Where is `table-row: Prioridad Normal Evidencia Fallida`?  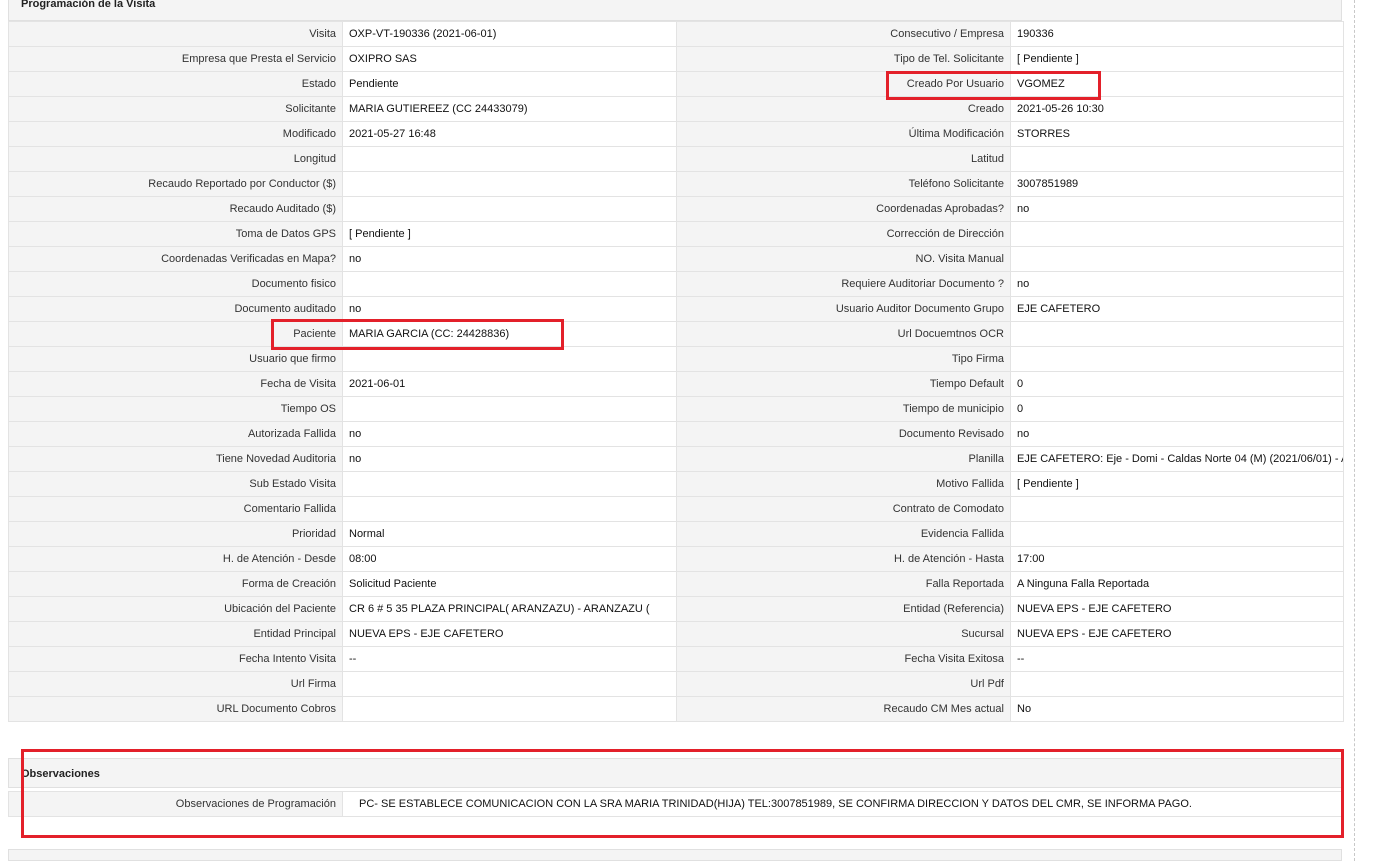
table-row: Prioridad Normal Evidencia Fallida is located at coordinates (676, 534).